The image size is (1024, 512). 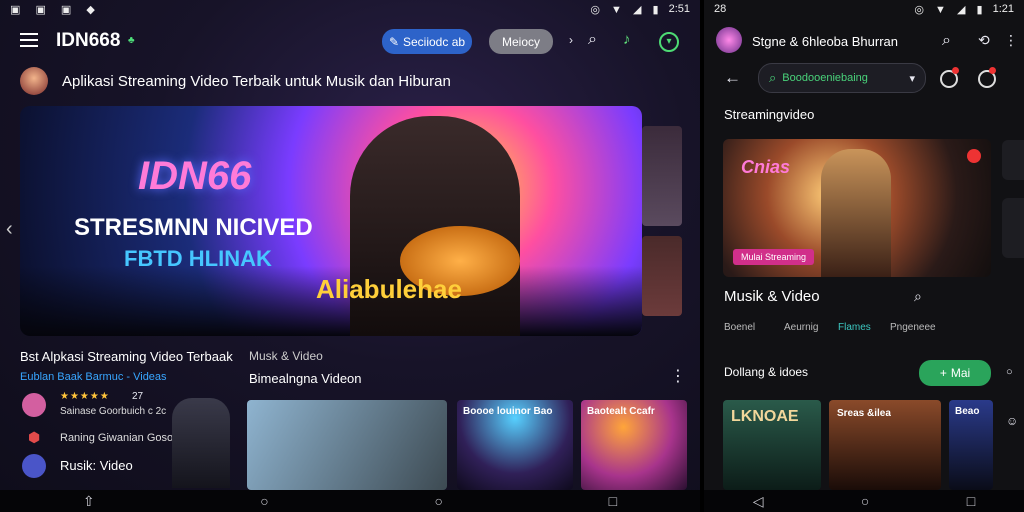 What do you see at coordinates (9, 229) in the screenshot?
I see `hero-prev-arrow: ‹` at bounding box center [9, 229].